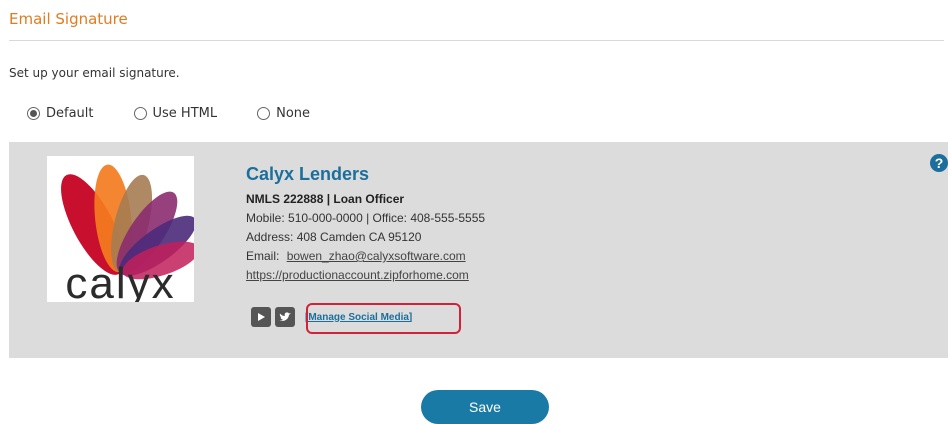 The width and height of the screenshot is (948, 424). Describe the element at coordinates (308, 174) in the screenshot. I see `company-name: Calyx Lenders` at that location.